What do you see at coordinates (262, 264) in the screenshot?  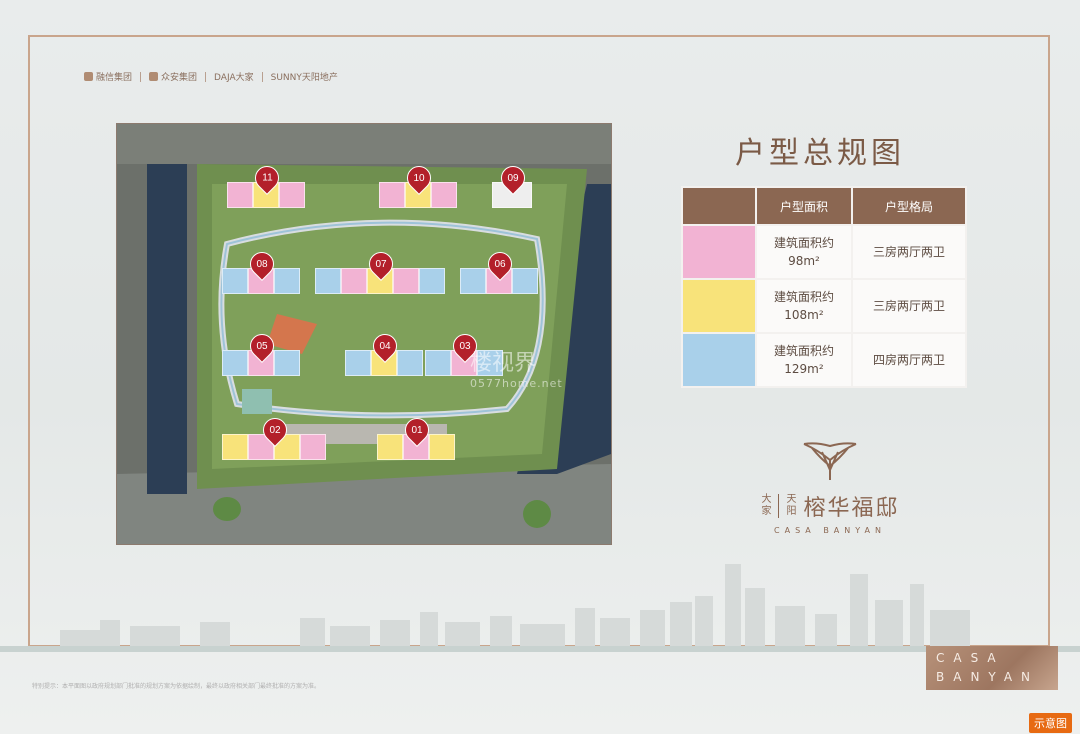 I see `building-number: 08` at bounding box center [262, 264].